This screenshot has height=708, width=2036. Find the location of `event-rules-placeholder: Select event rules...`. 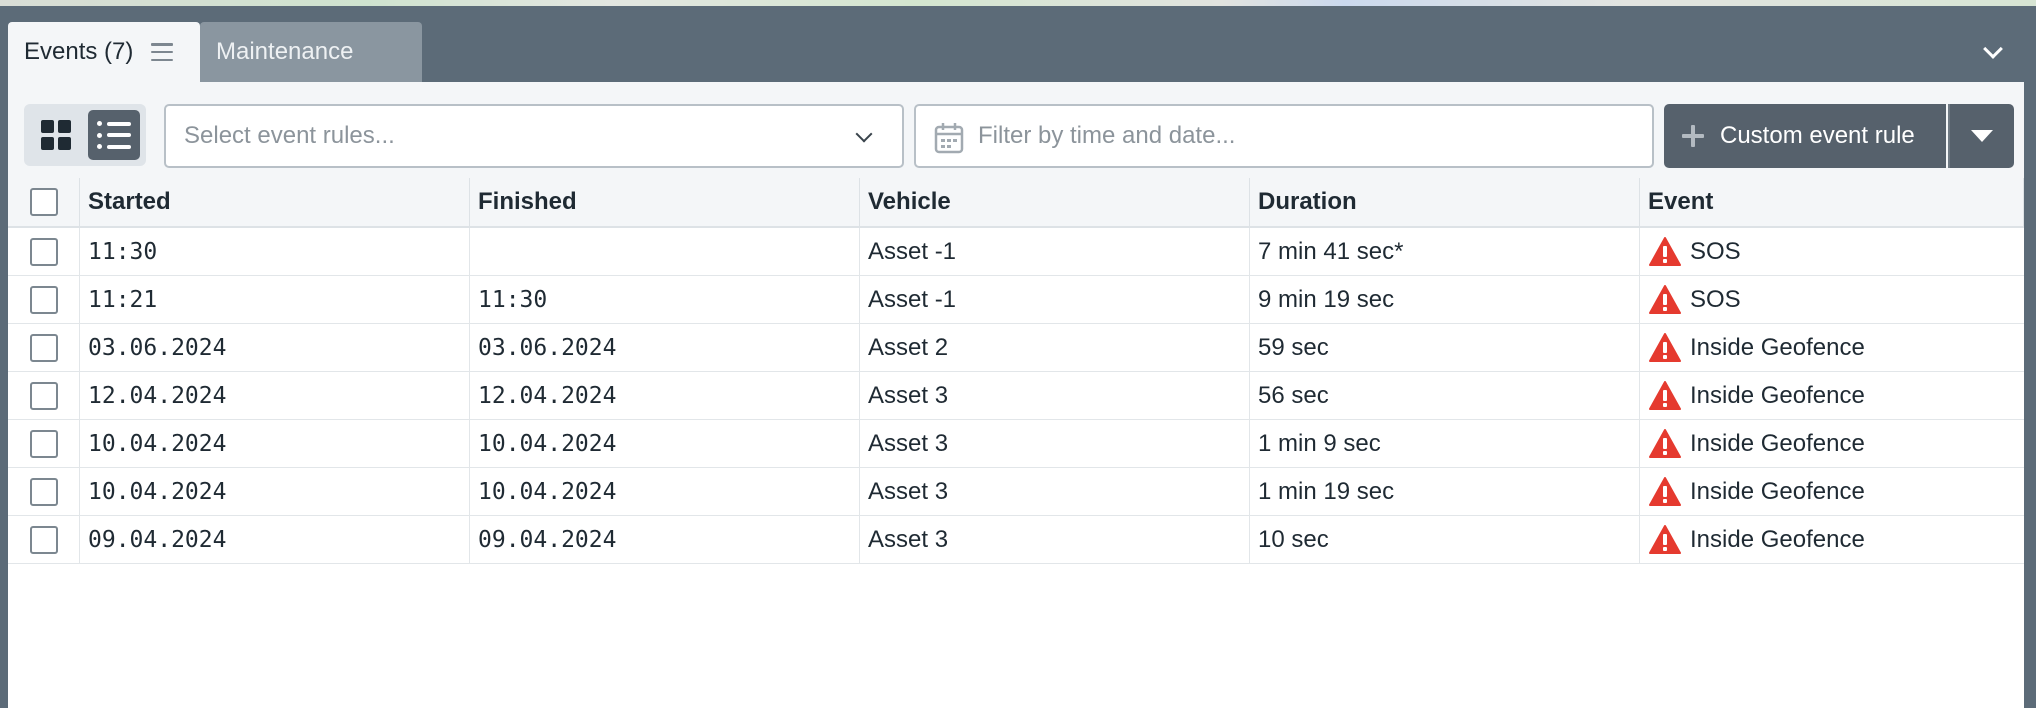

event-rules-placeholder: Select event rules... is located at coordinates (289, 135).